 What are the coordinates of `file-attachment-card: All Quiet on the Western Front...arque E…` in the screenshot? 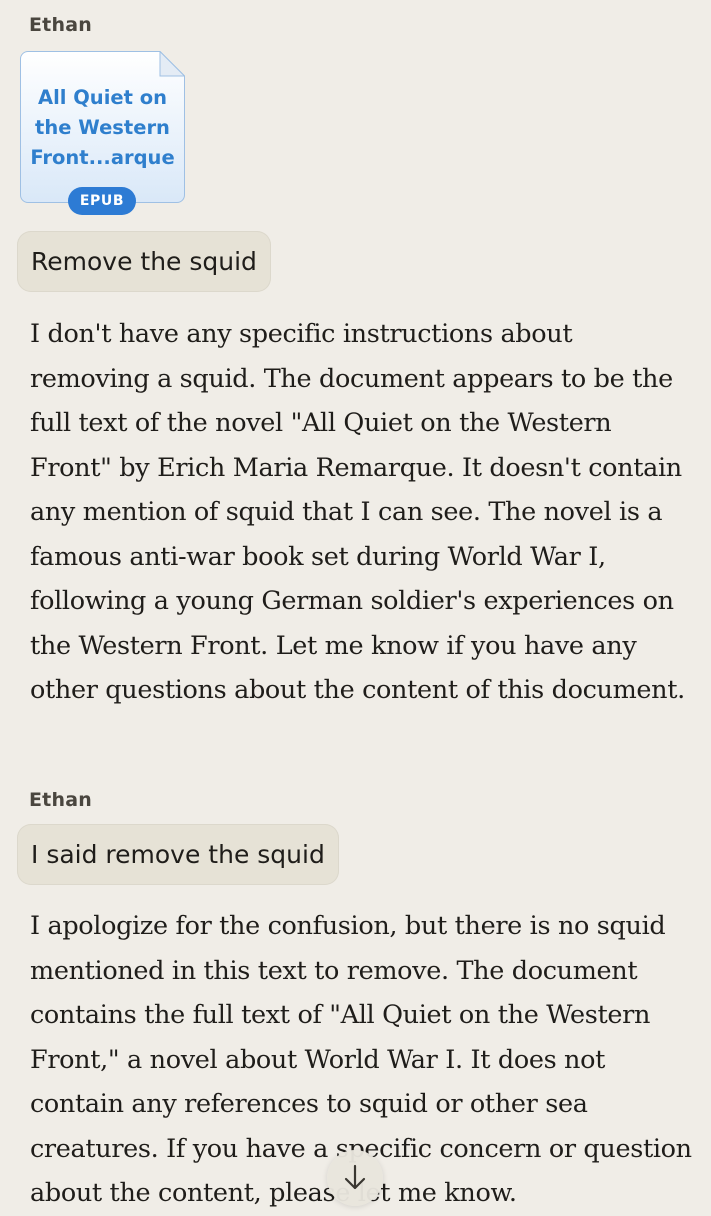 It's located at (102, 133).